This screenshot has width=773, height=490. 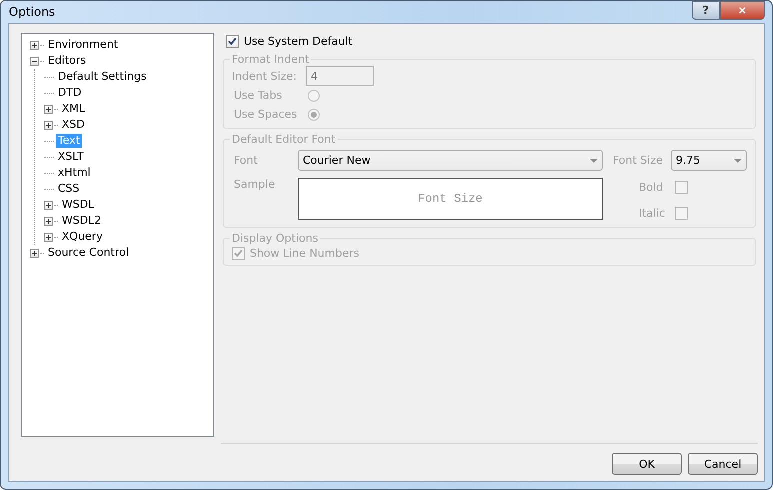 I want to click on field-label: Sample, so click(x=255, y=184).